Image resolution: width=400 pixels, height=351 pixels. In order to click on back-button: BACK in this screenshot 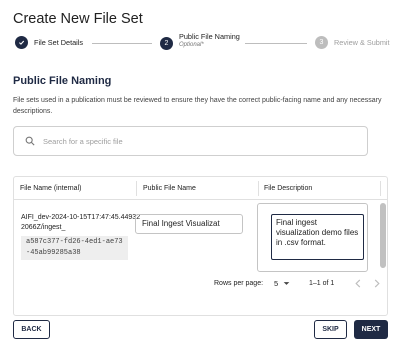, I will do `click(31, 329)`.